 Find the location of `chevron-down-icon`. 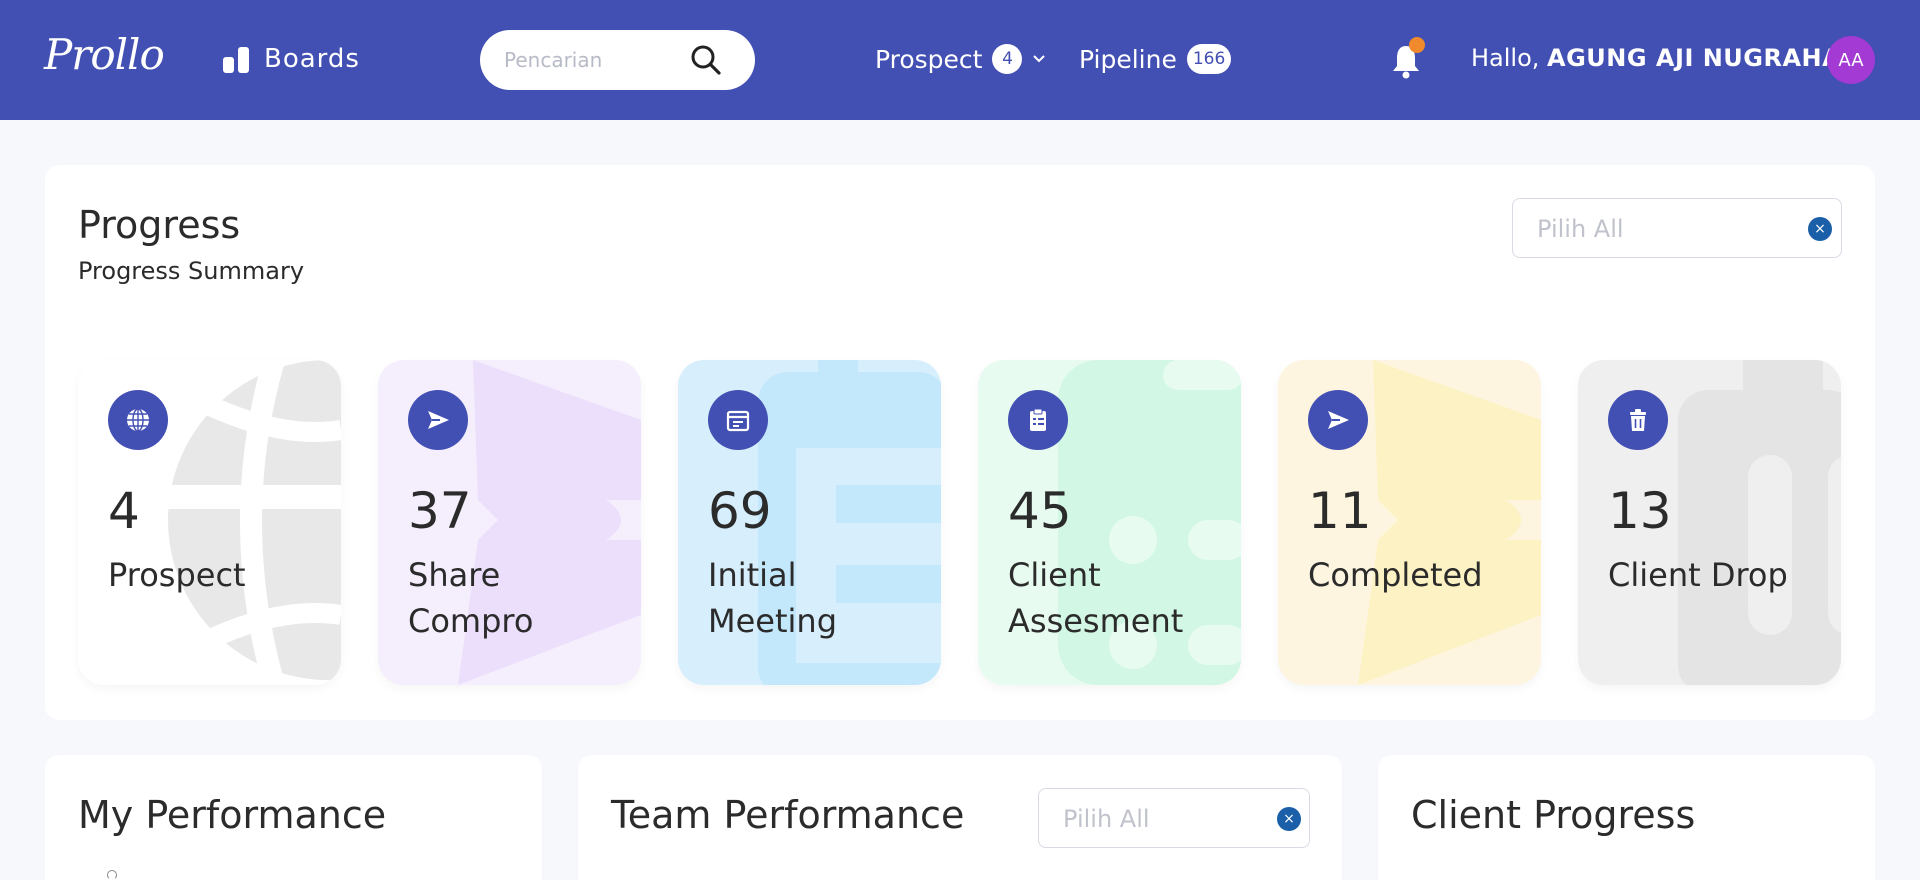

chevron-down-icon is located at coordinates (1039, 59).